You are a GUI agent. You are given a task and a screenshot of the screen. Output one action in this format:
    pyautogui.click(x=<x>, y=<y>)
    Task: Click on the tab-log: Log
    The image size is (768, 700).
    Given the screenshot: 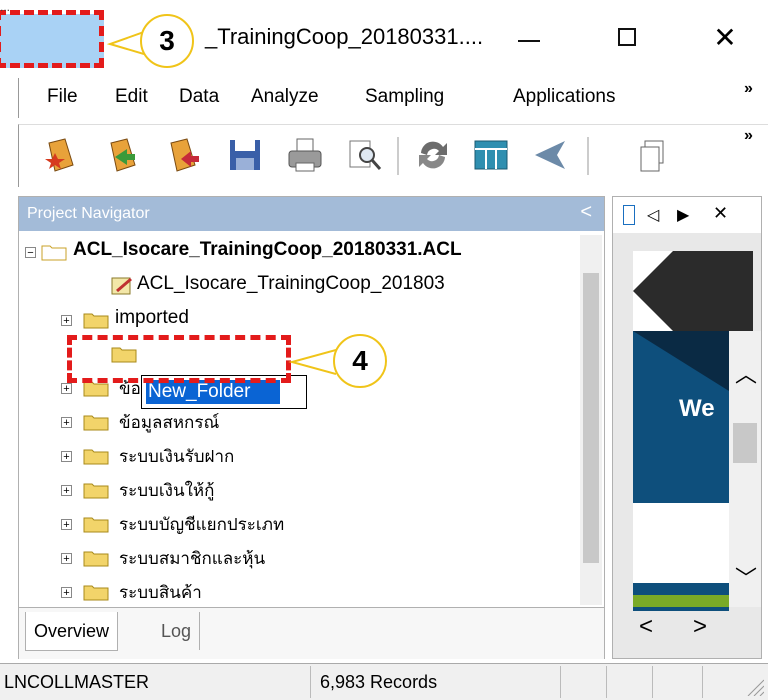 What is the action you would take?
    pyautogui.click(x=177, y=631)
    